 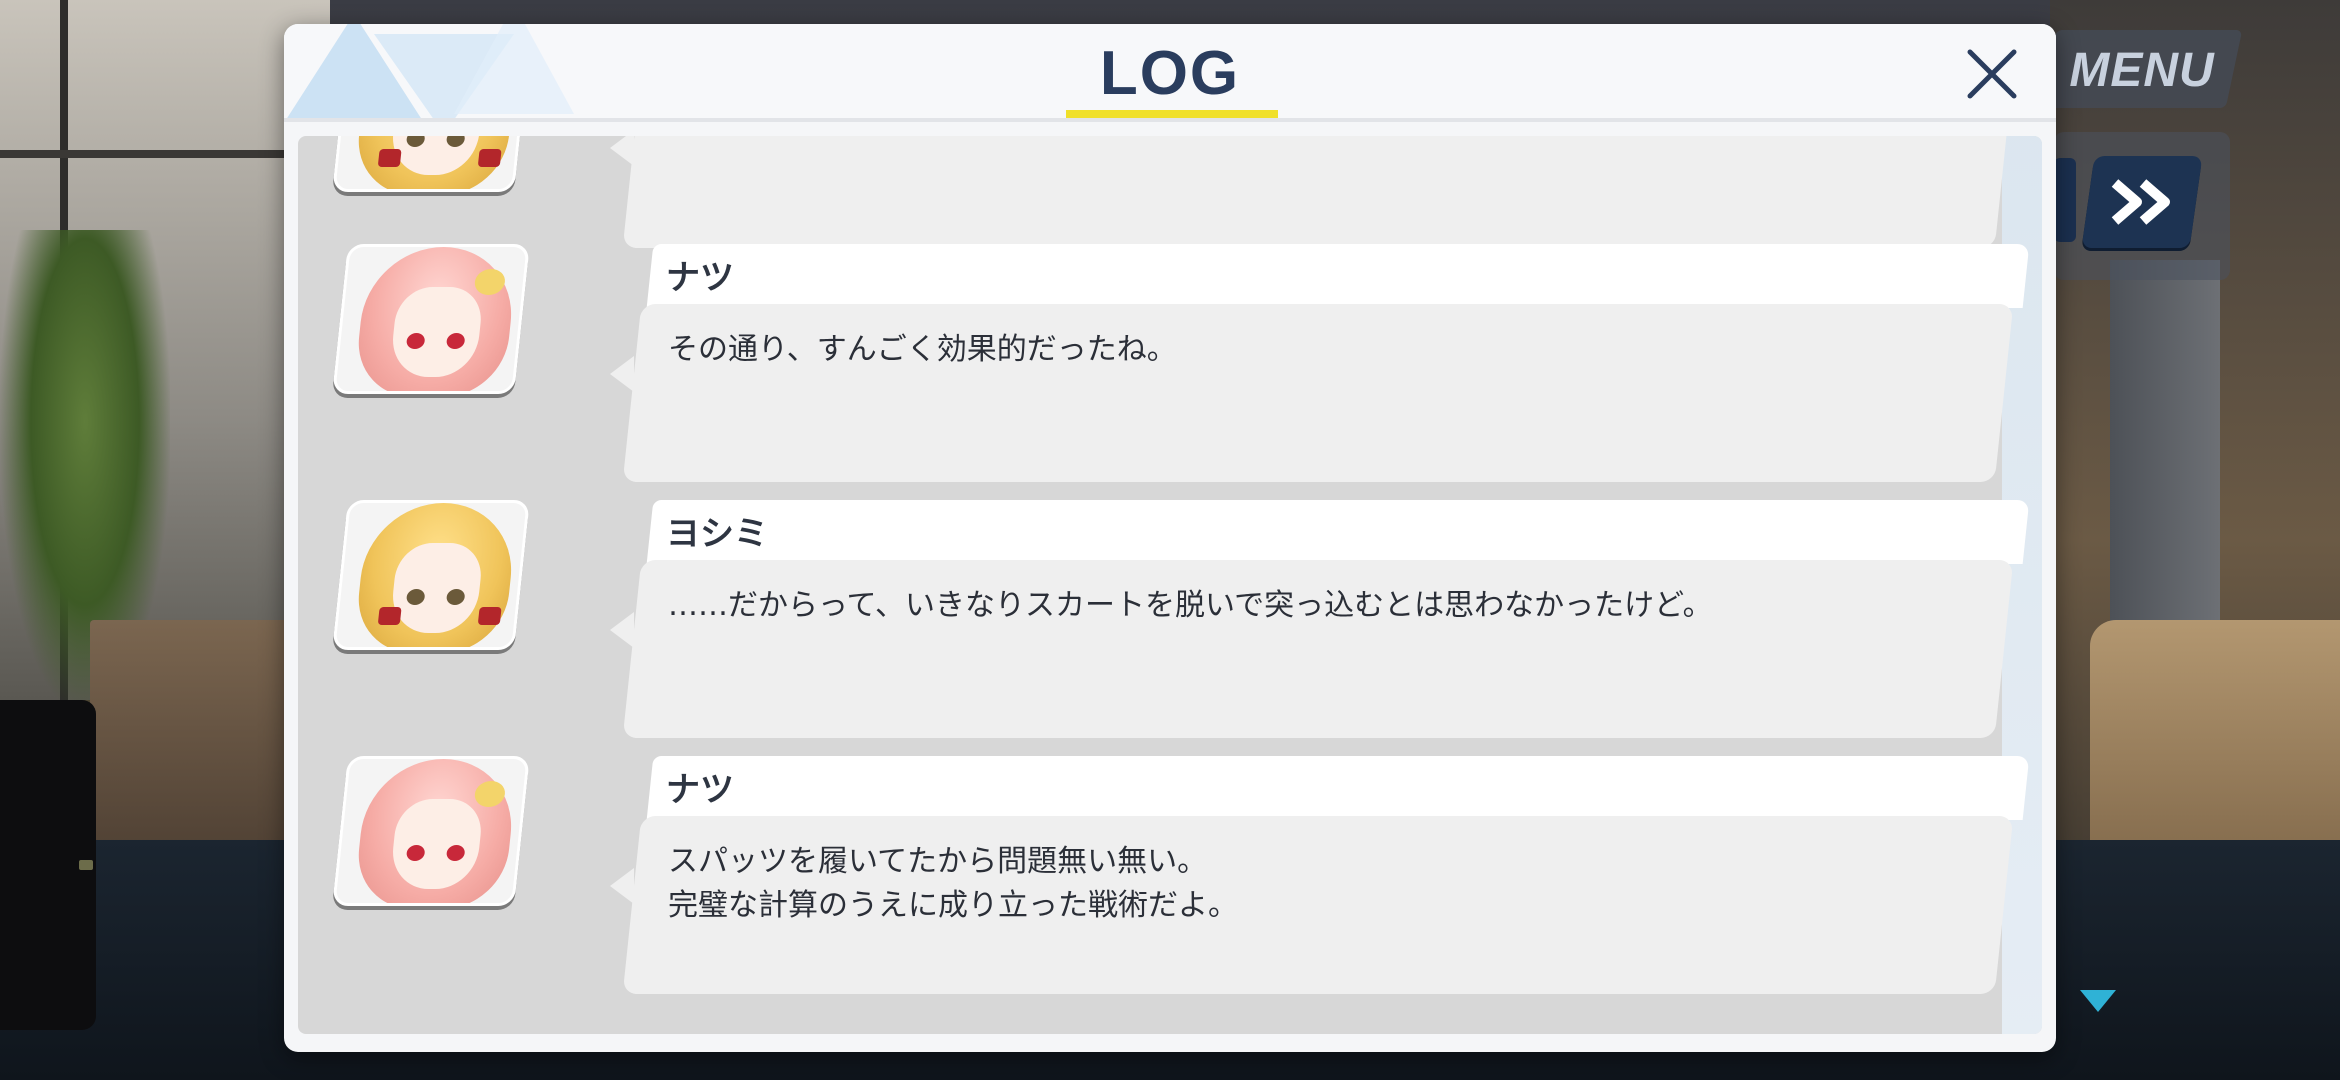 I want to click on dialogue-line: 完璧な計算のうえに成り立った戦術だよ。, so click(x=953, y=905).